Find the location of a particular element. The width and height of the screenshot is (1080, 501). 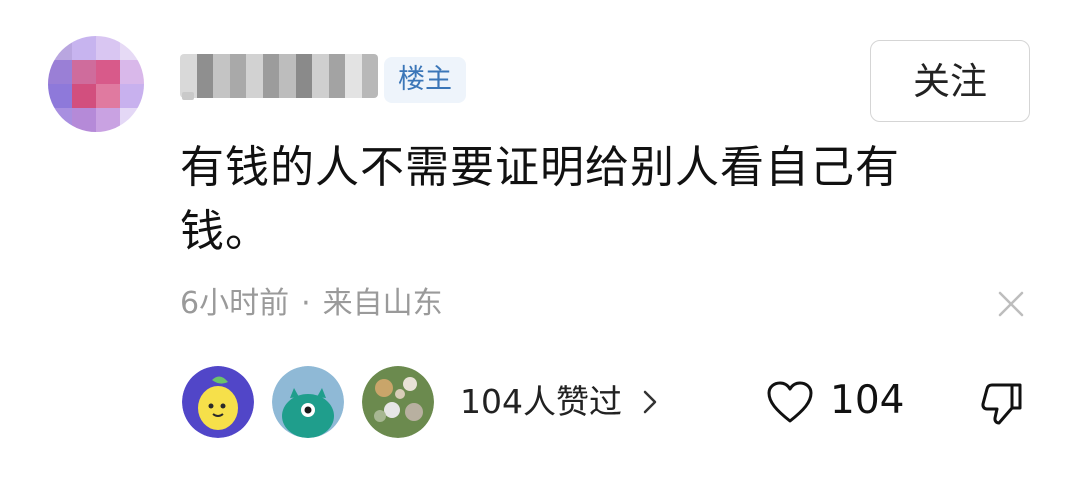

follow-button: 关注 is located at coordinates (950, 81).